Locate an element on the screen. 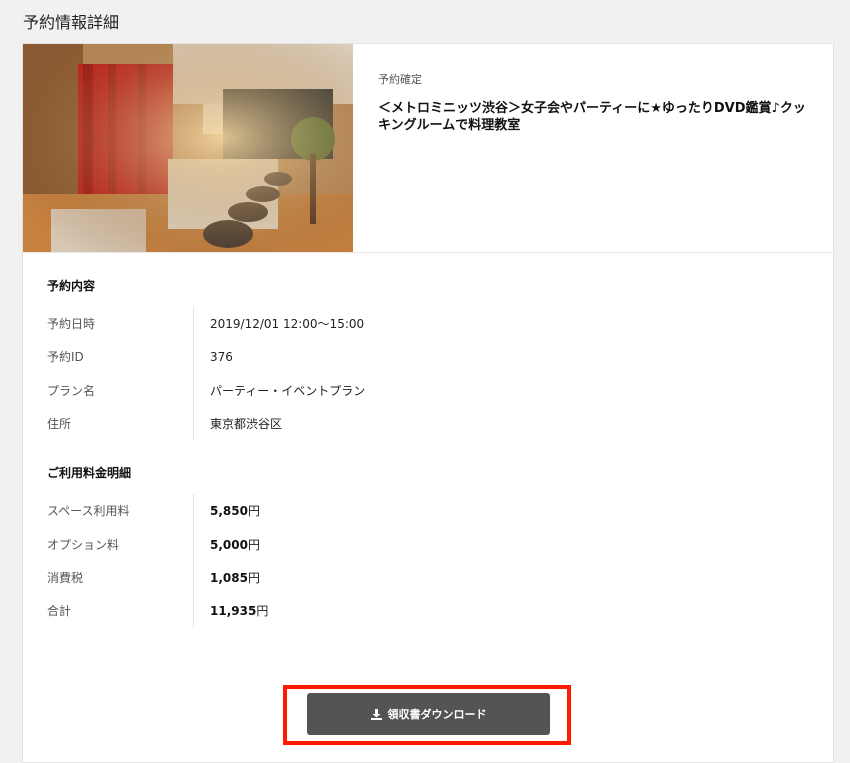 This screenshot has height=763, width=850. detail-label: 予約ID is located at coordinates (65, 357).